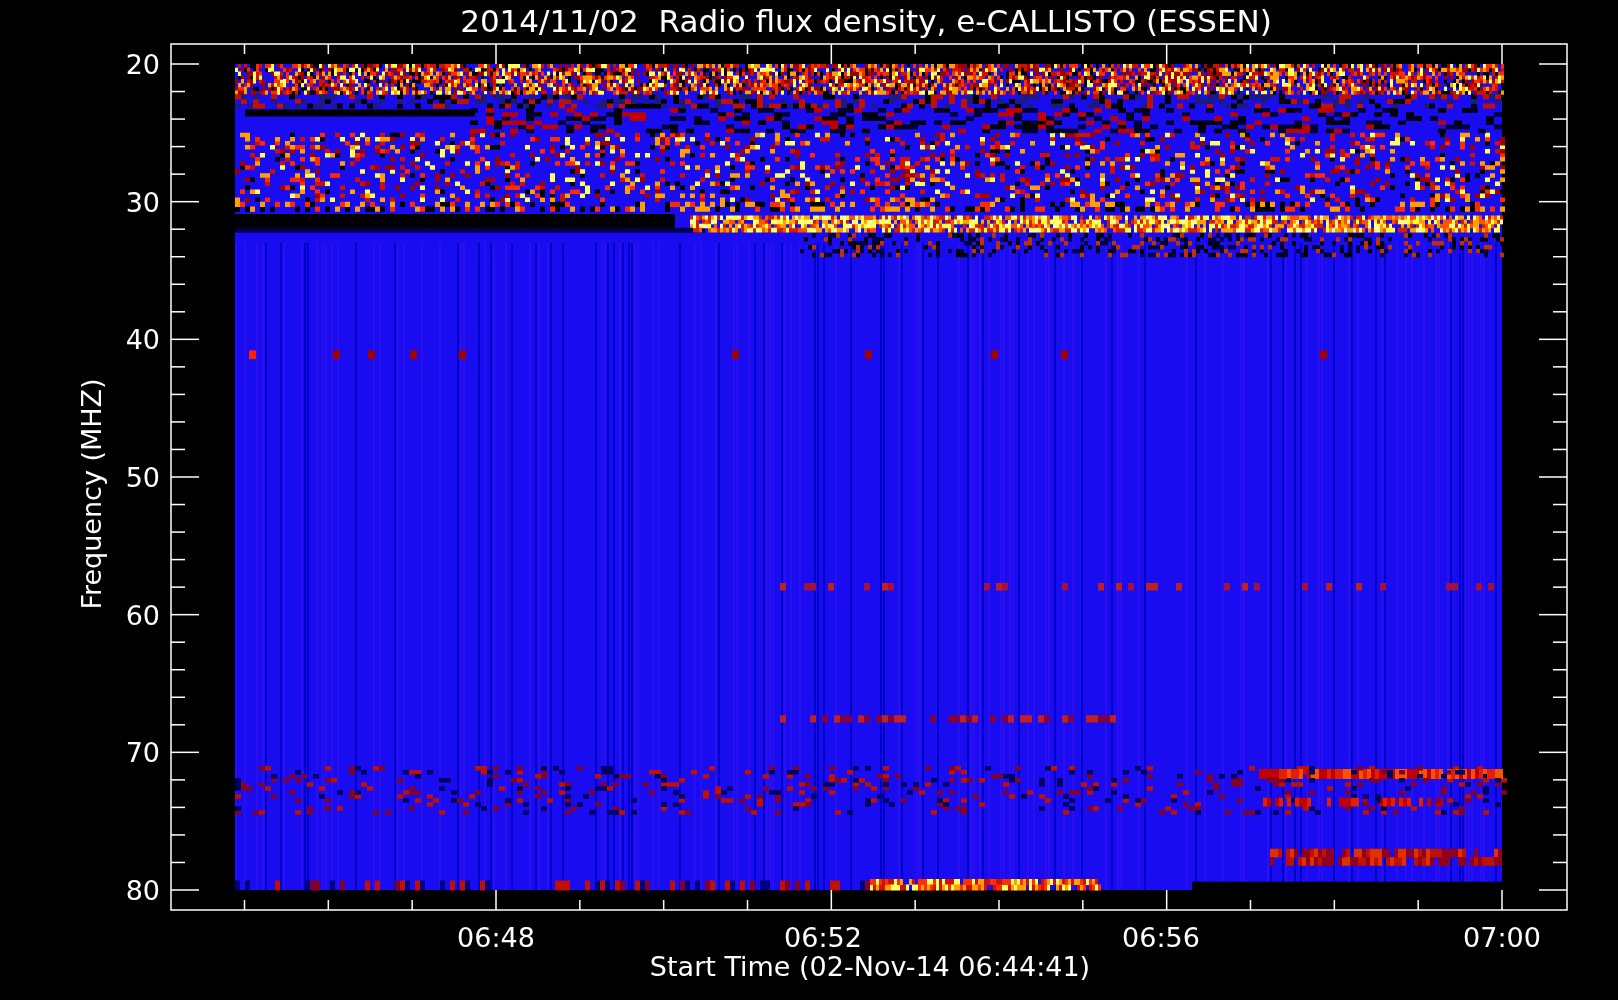 The height and width of the screenshot is (1000, 1618). What do you see at coordinates (142, 890) in the screenshot?
I see `y-tick-label: 80` at bounding box center [142, 890].